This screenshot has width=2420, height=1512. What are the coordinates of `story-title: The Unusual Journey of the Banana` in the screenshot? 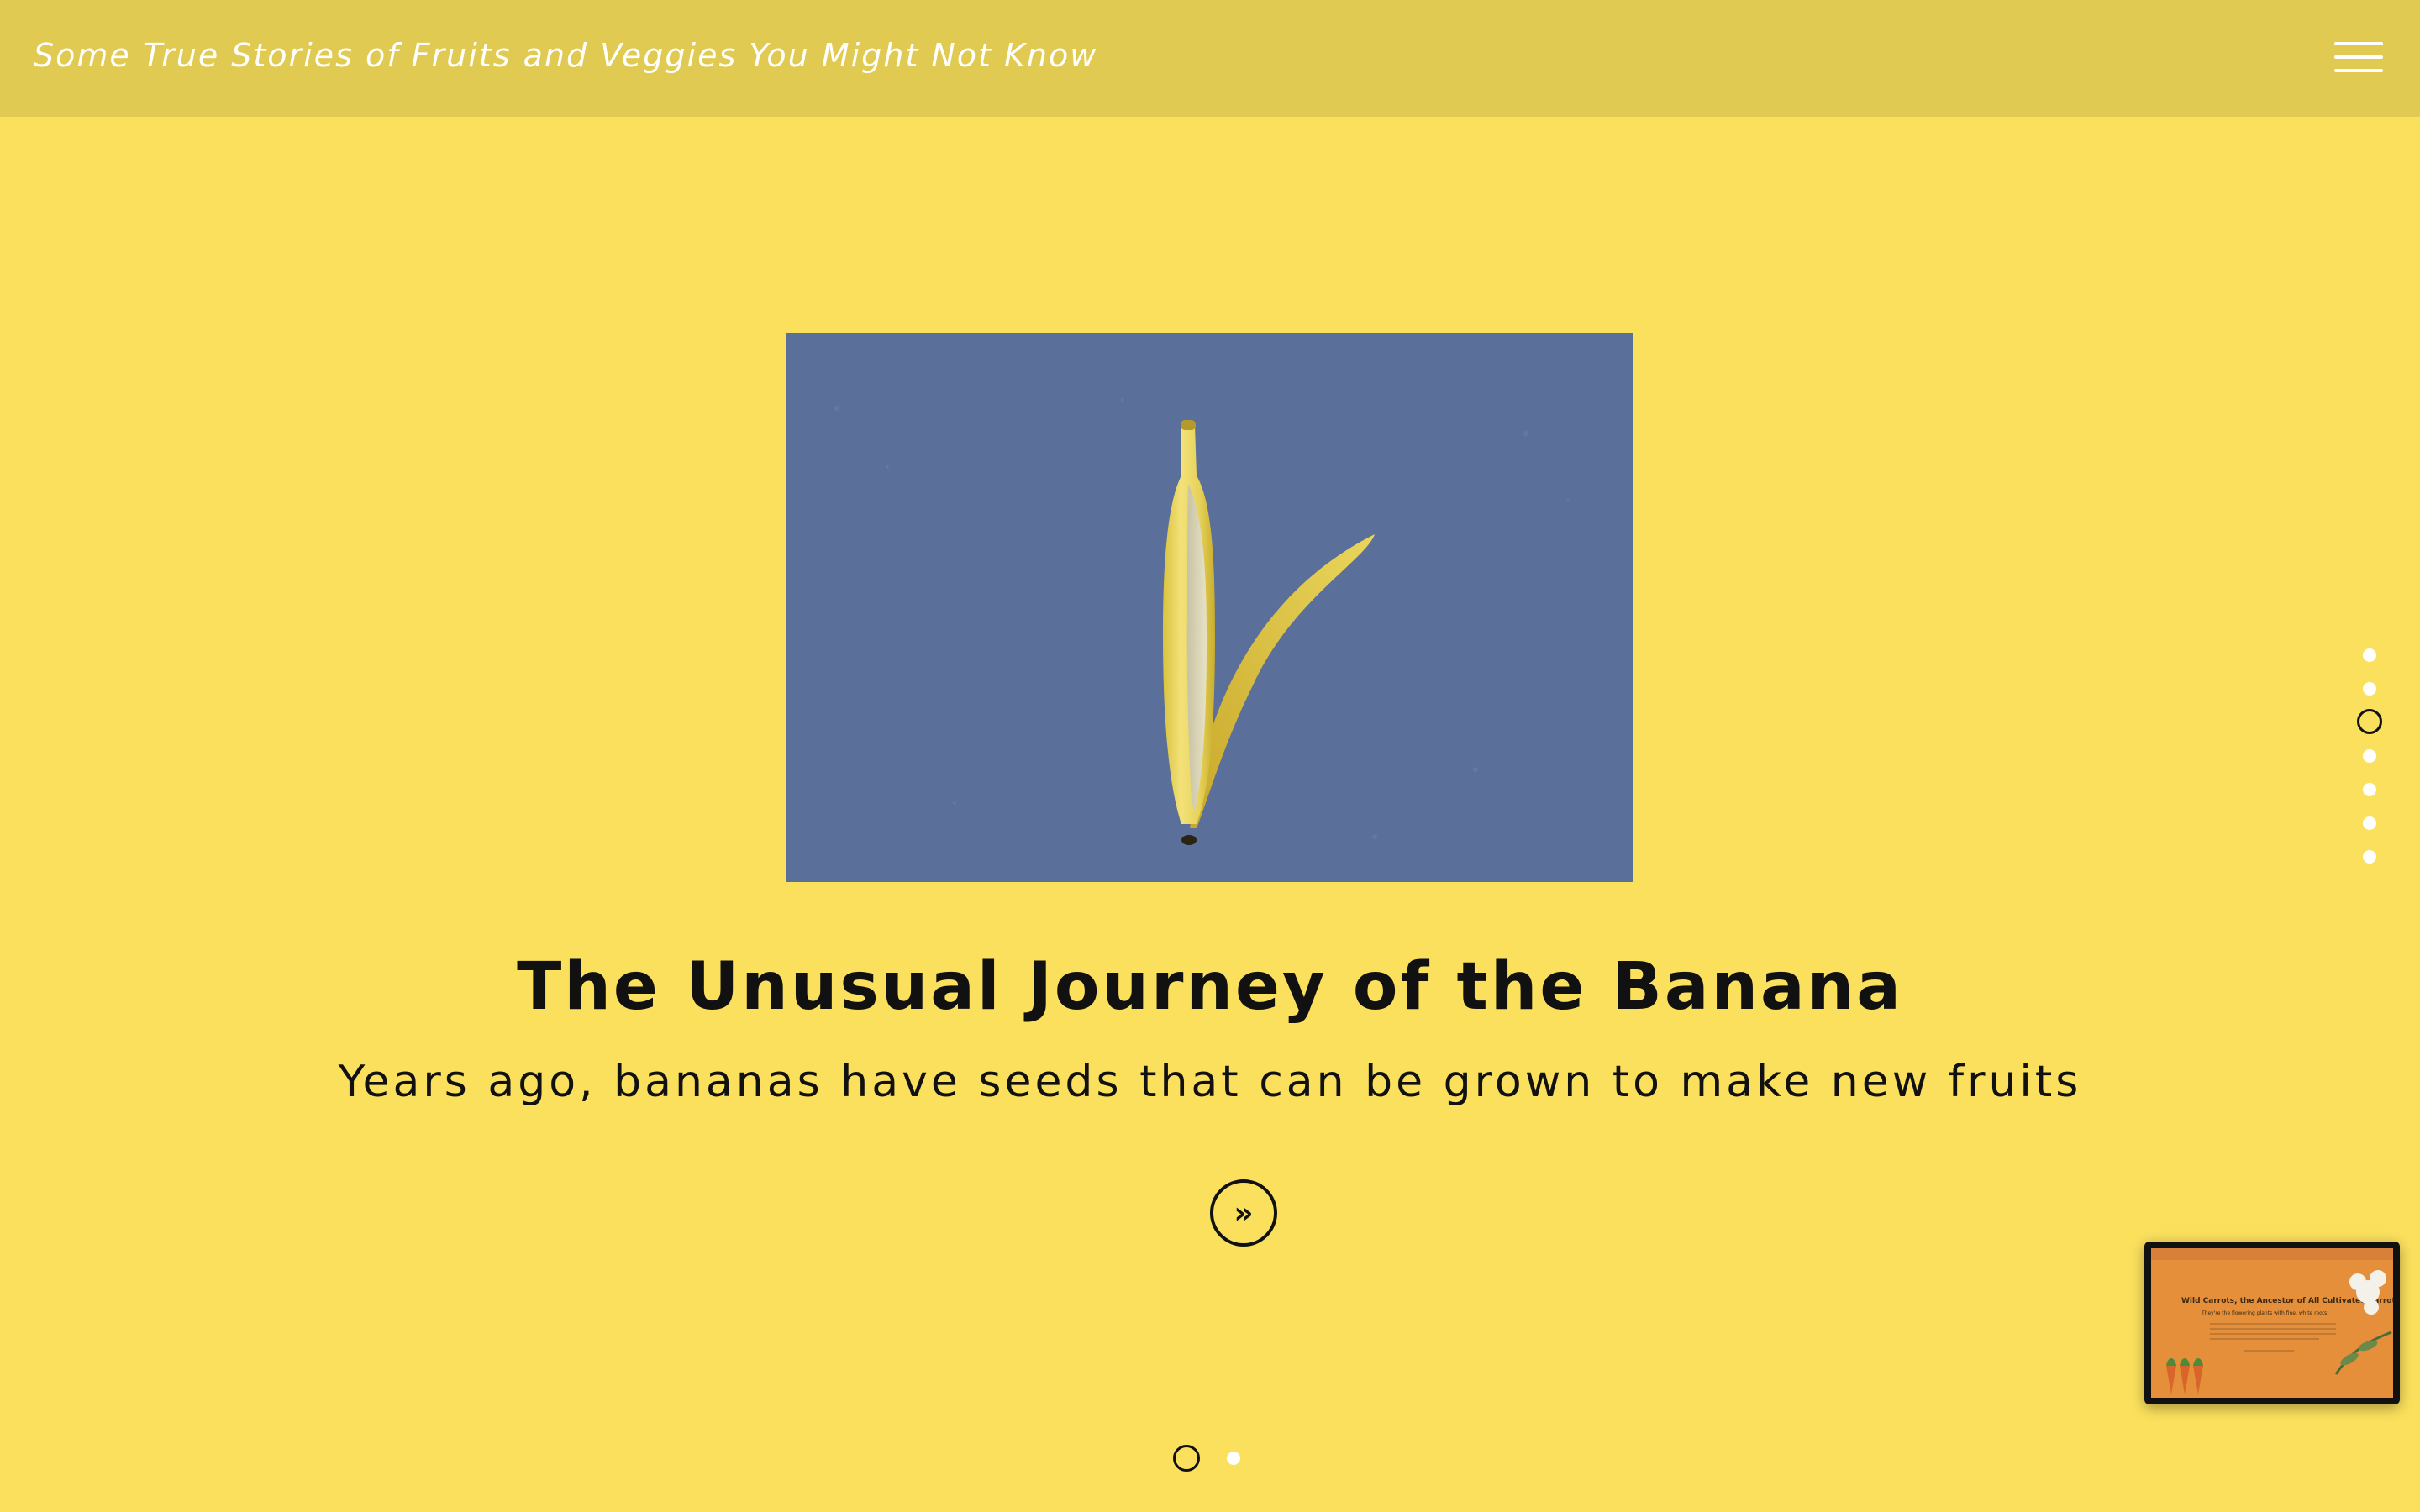 It's located at (1210, 987).